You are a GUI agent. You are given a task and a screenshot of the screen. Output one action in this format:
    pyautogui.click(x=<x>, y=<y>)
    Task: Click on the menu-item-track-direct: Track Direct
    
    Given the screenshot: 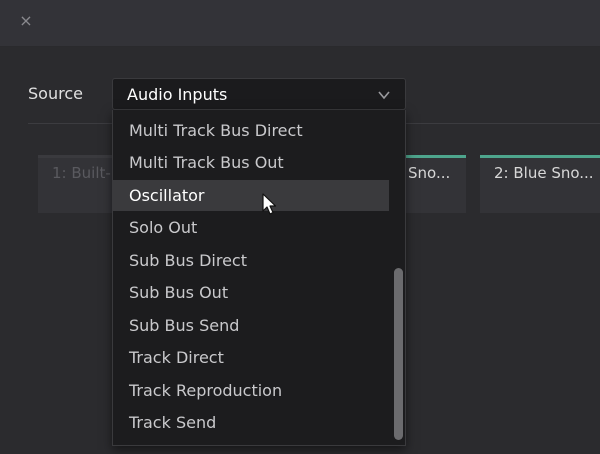 What is the action you would take?
    pyautogui.click(x=251, y=357)
    